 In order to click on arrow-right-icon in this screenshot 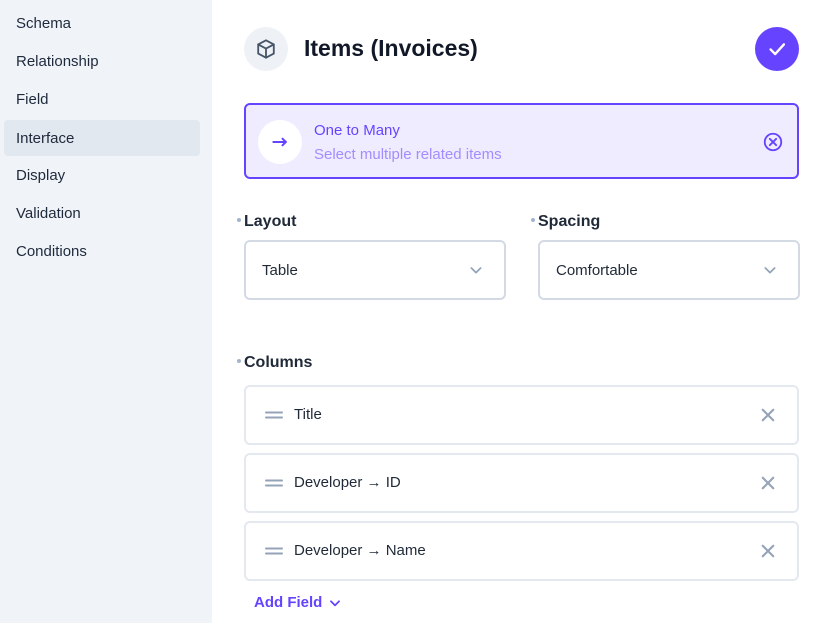, I will do `click(280, 142)`.